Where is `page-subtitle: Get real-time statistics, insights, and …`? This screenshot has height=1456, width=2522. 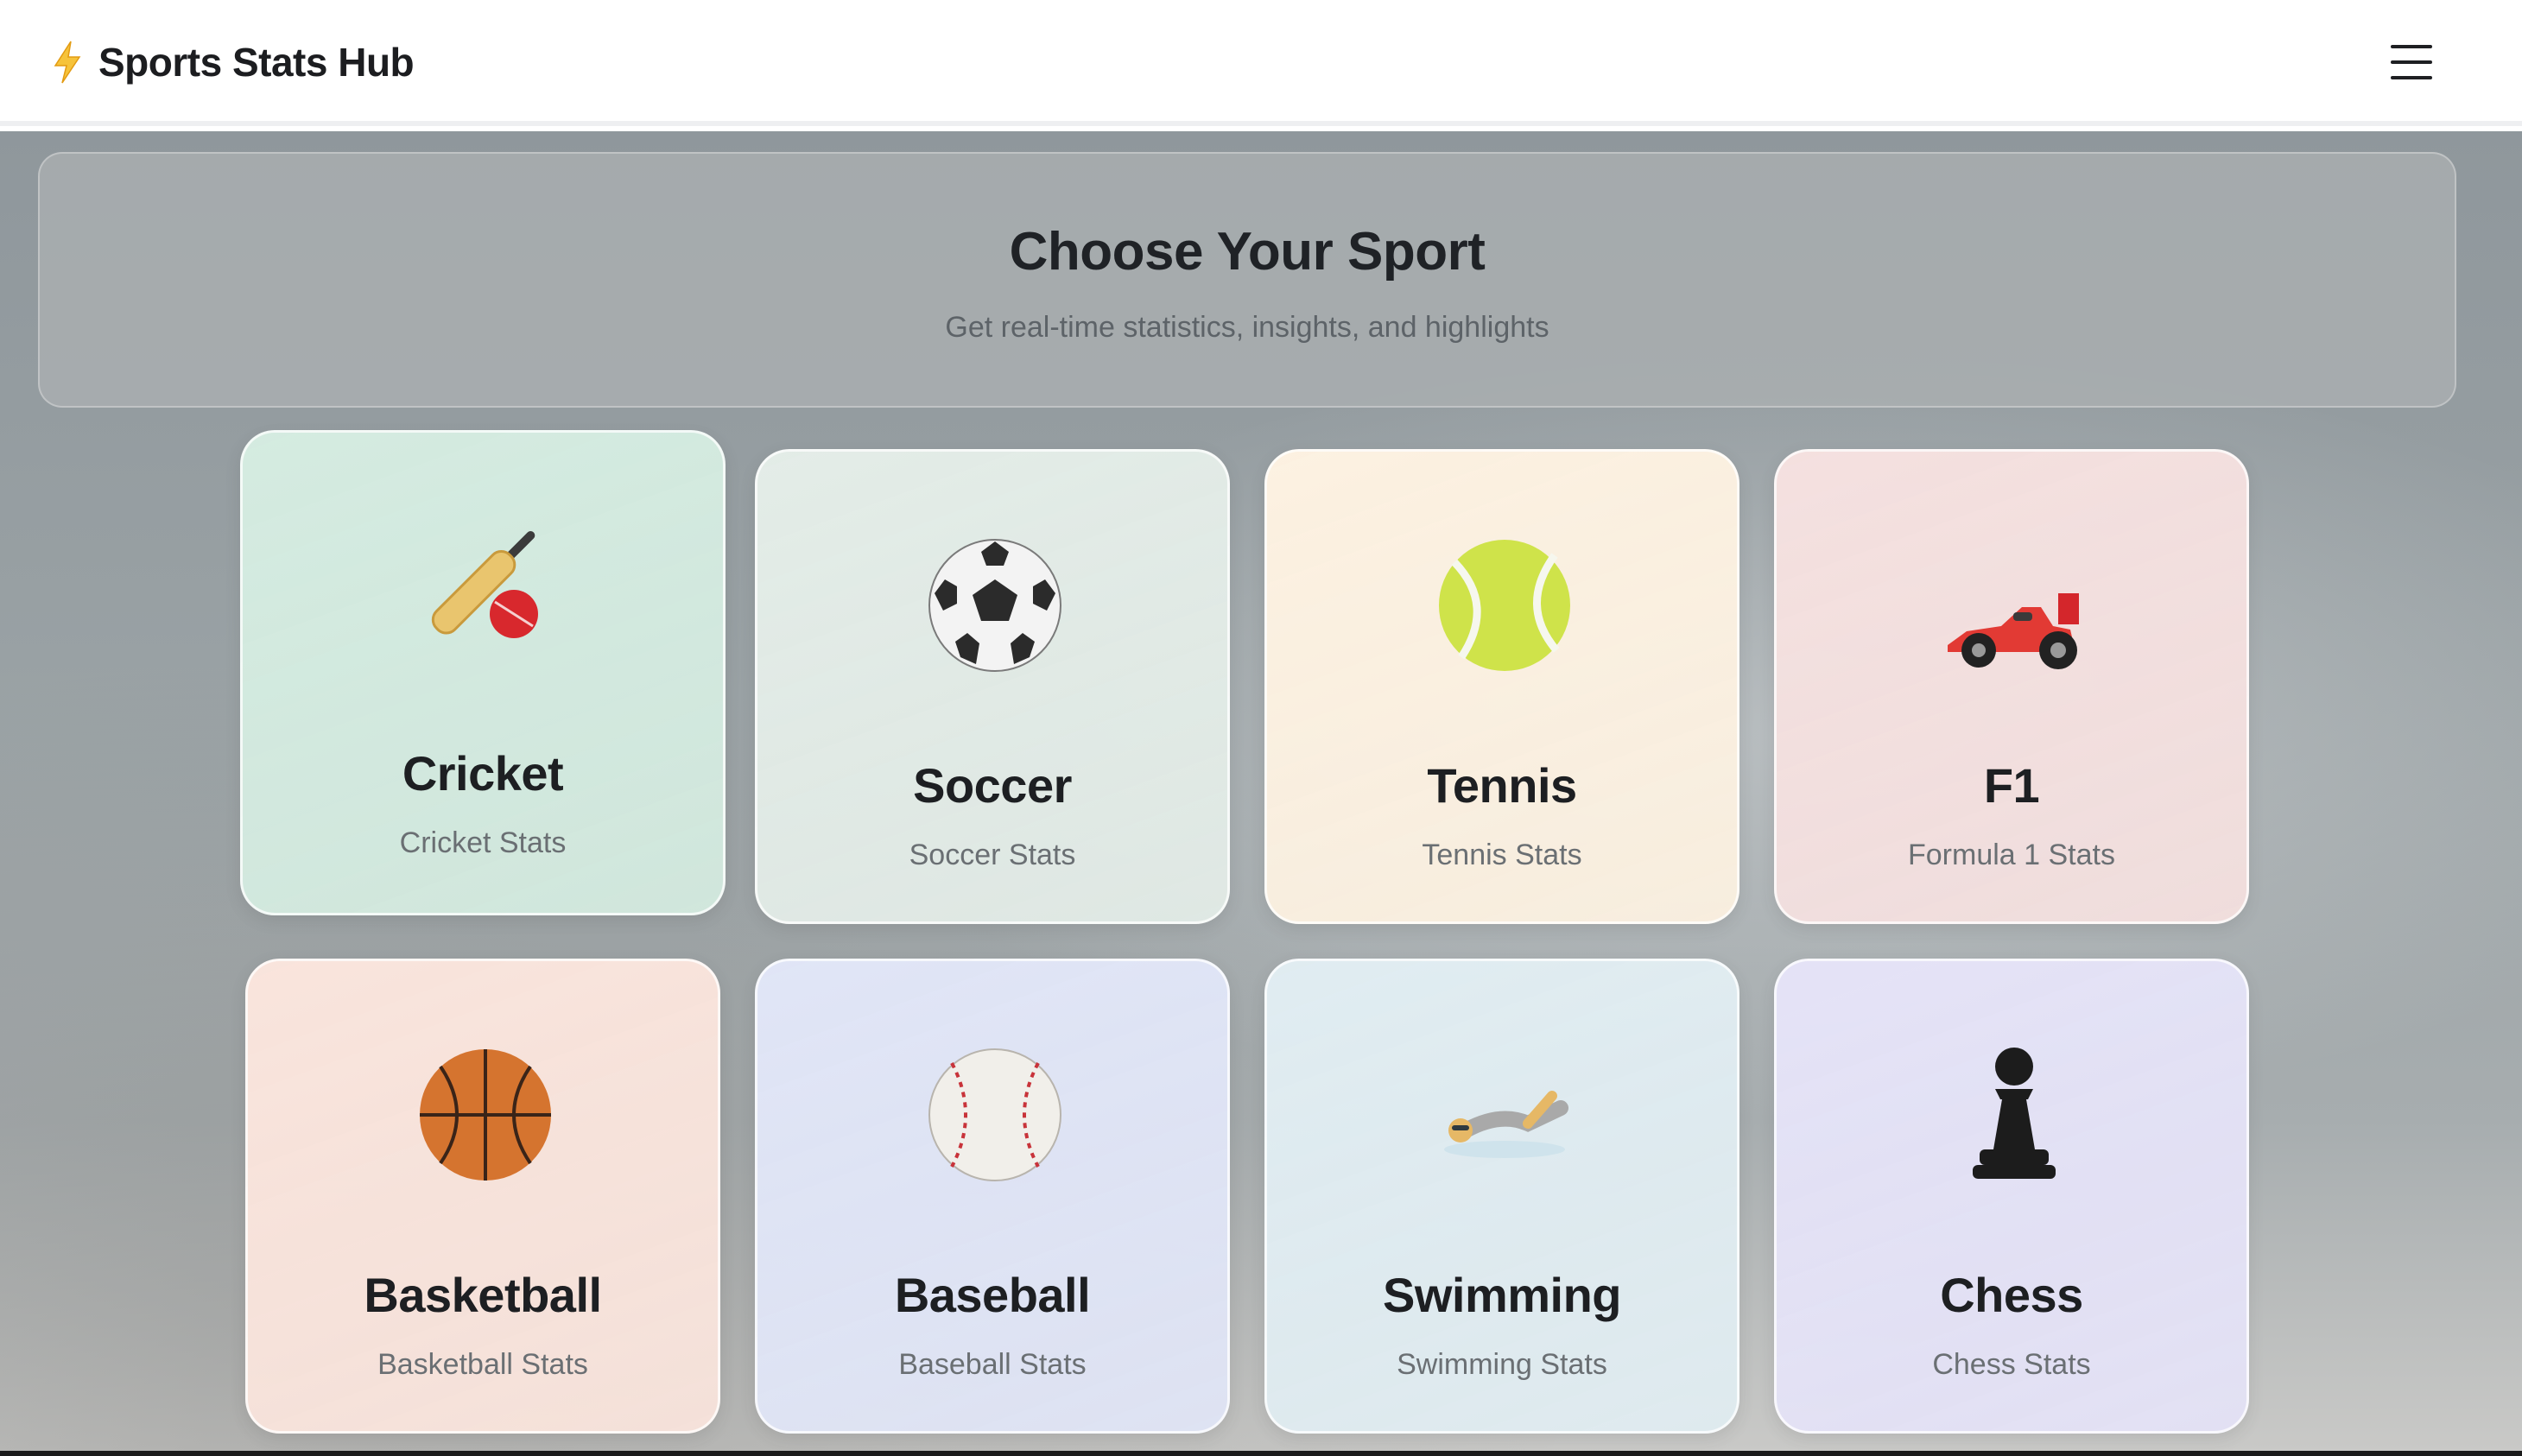
page-subtitle: Get real-time statistics, insights, and … is located at coordinates (1247, 328).